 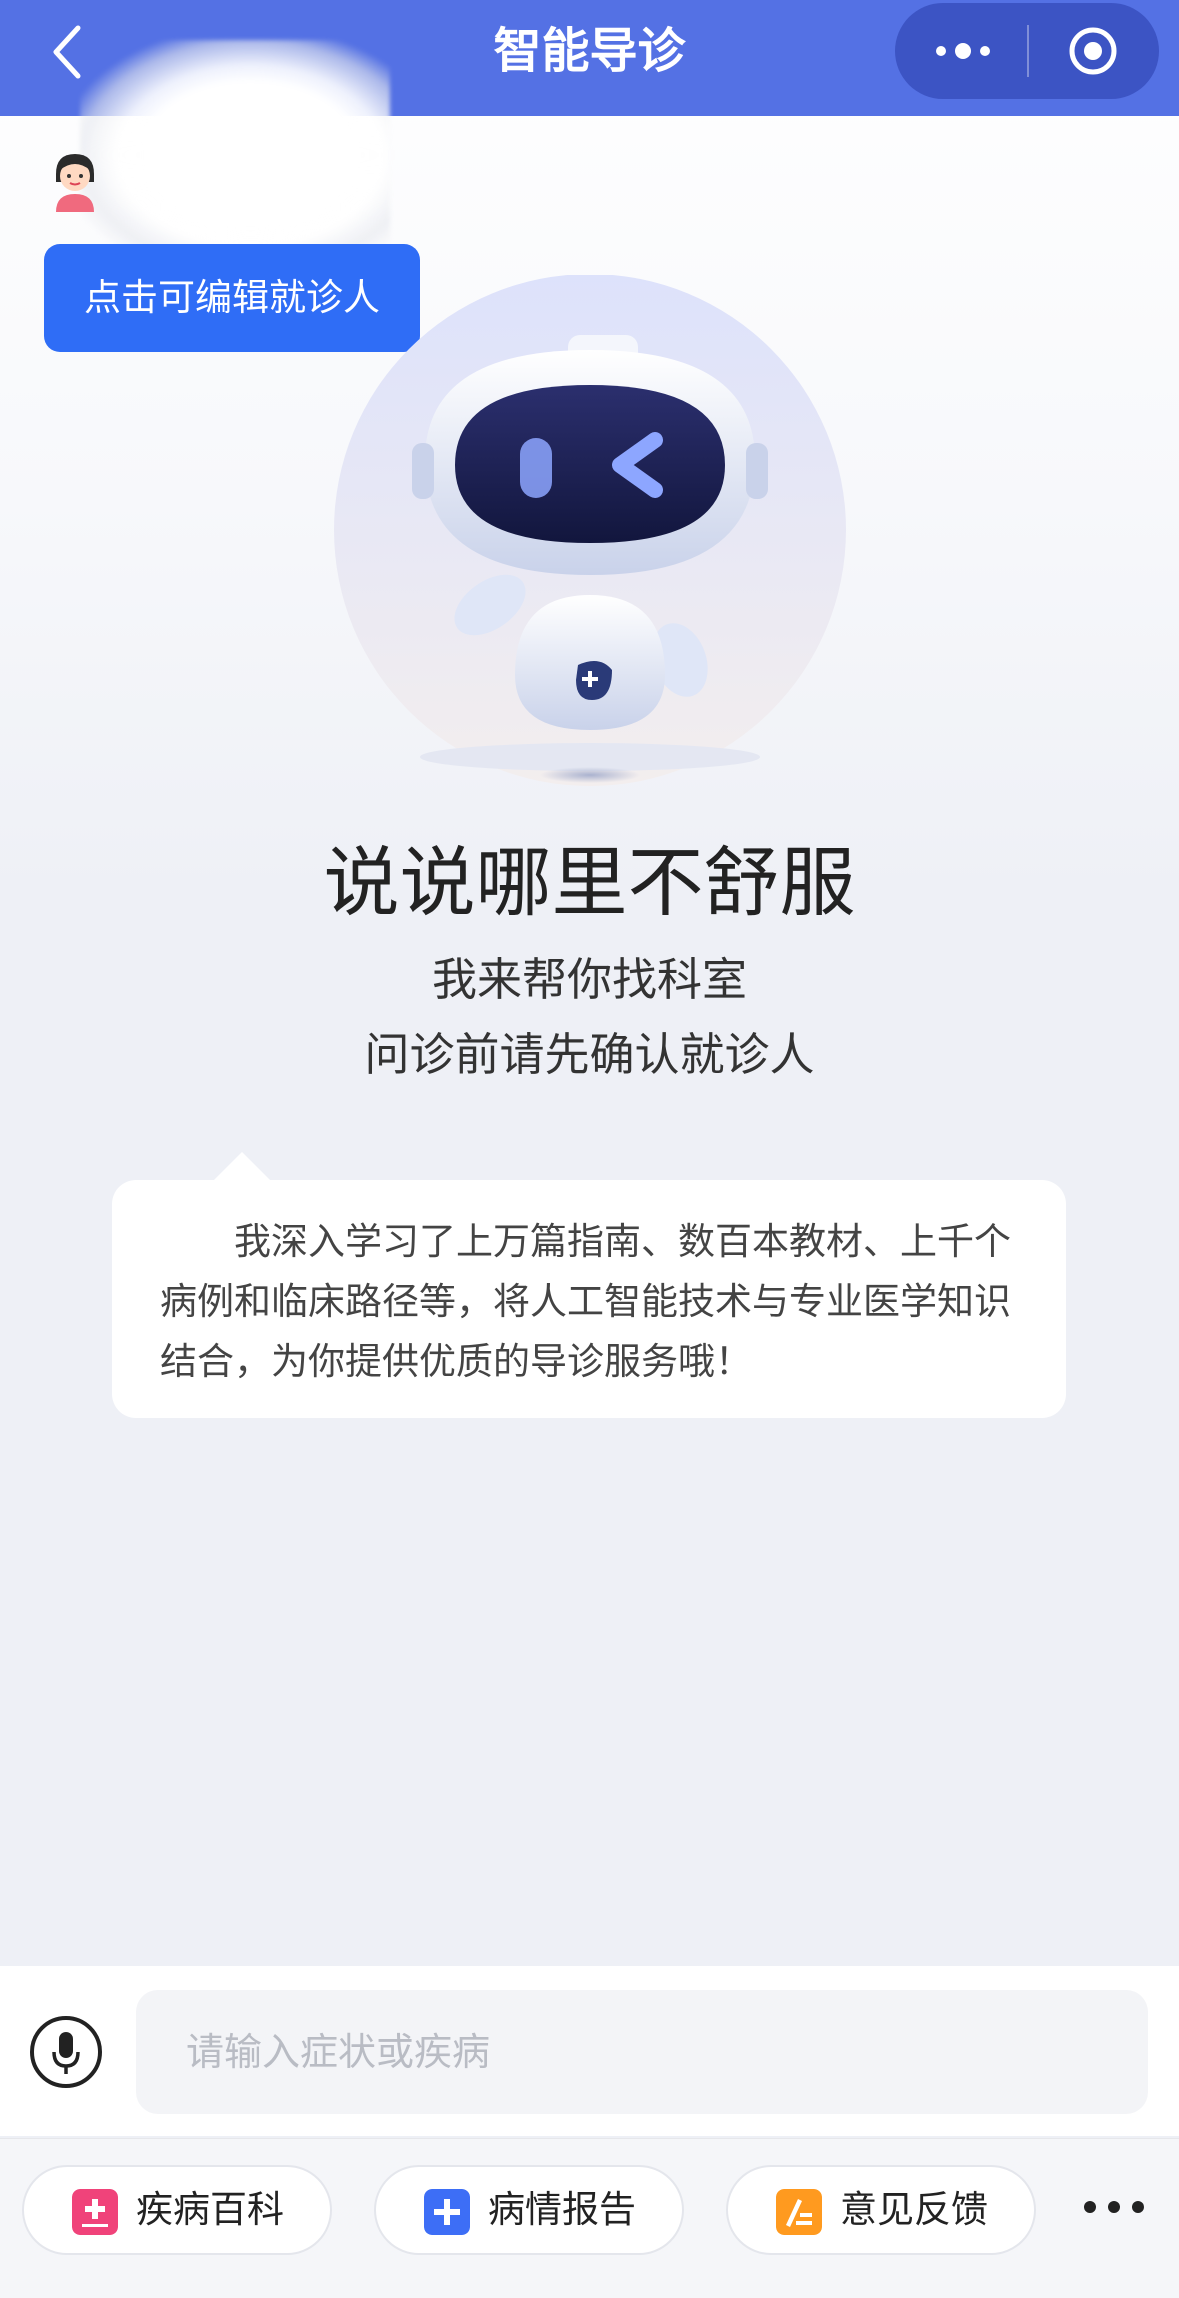 I want to click on feedback-icon, so click(x=799, y=2212).